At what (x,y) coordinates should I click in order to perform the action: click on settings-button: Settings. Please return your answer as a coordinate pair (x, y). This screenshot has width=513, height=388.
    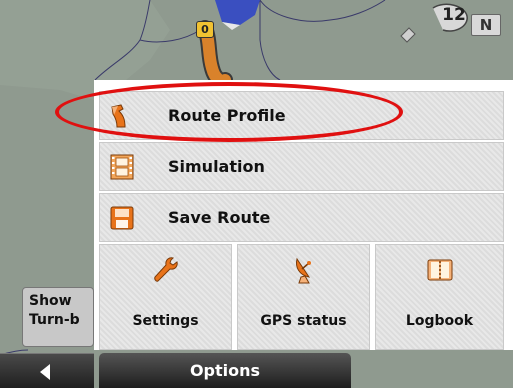
    Looking at the image, I should click on (165, 297).